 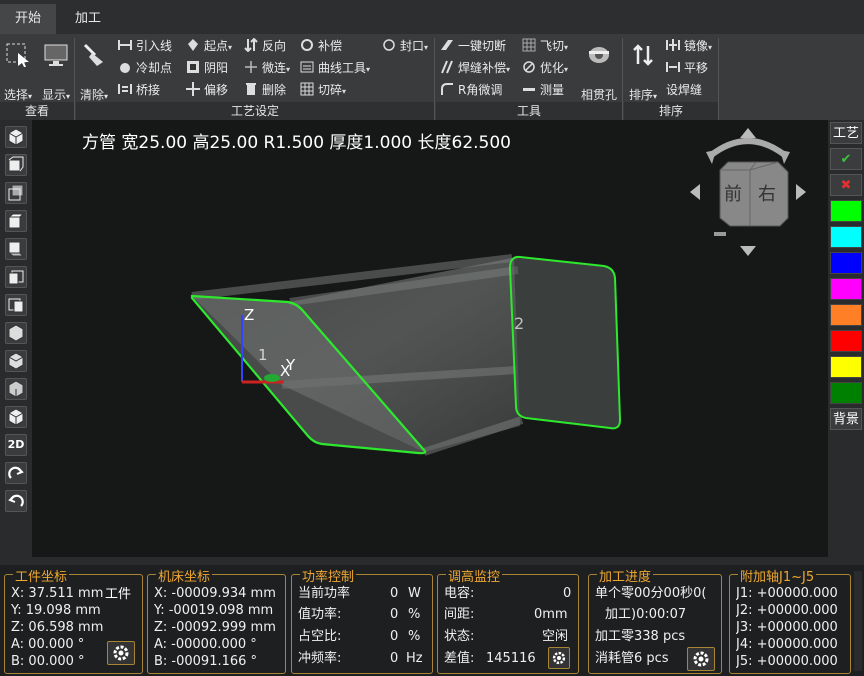 I want to click on view-iso2-button, so click(x=16, y=333).